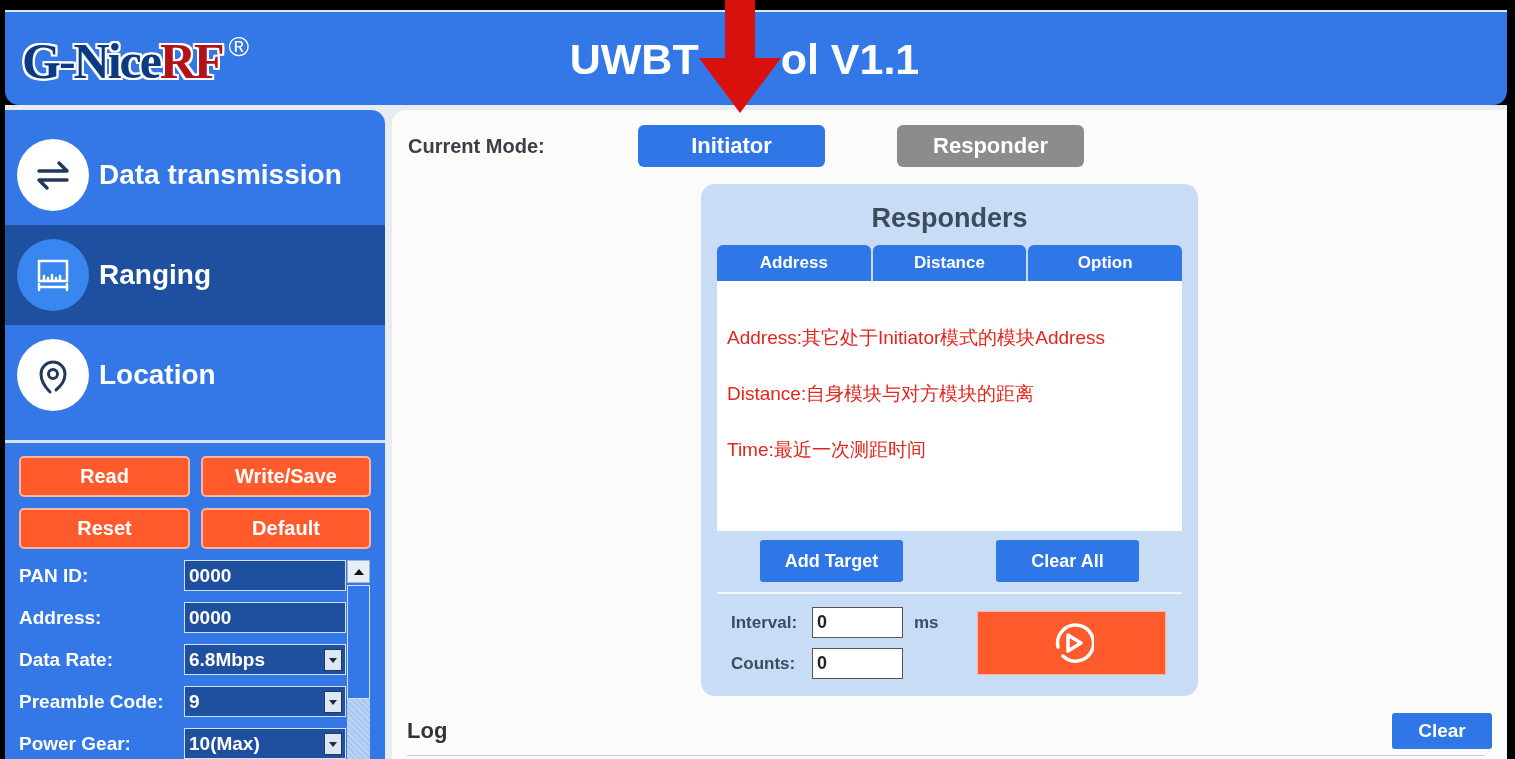 This screenshot has width=1515, height=759. Describe the element at coordinates (66, 659) in the screenshot. I see `field-label: Data Rate:` at that location.